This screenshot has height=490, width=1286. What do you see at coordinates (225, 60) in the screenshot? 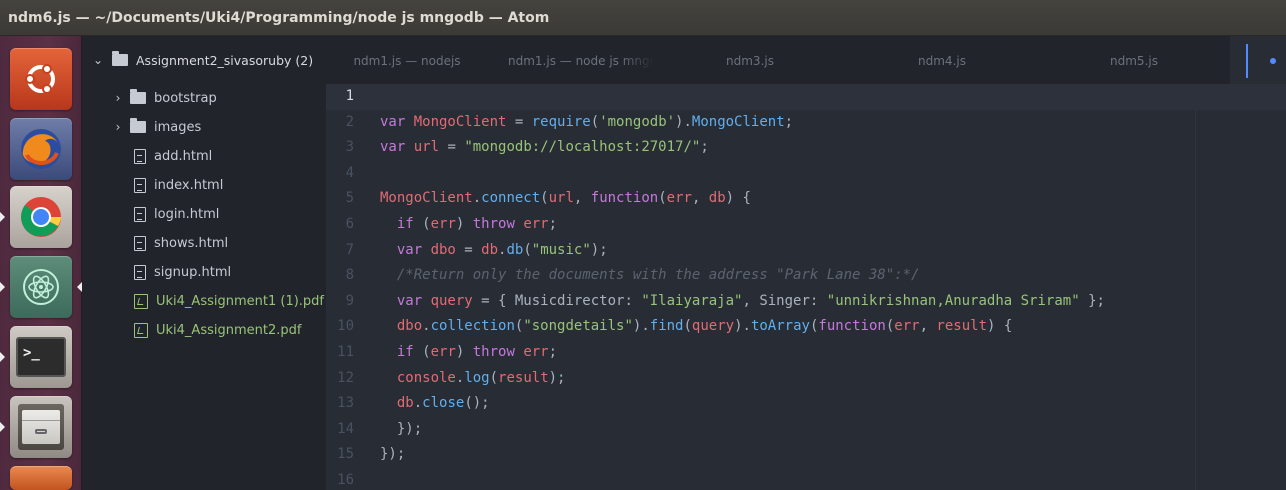
I see `tree-root-label: Assignment2_sivasoruby (2)` at bounding box center [225, 60].